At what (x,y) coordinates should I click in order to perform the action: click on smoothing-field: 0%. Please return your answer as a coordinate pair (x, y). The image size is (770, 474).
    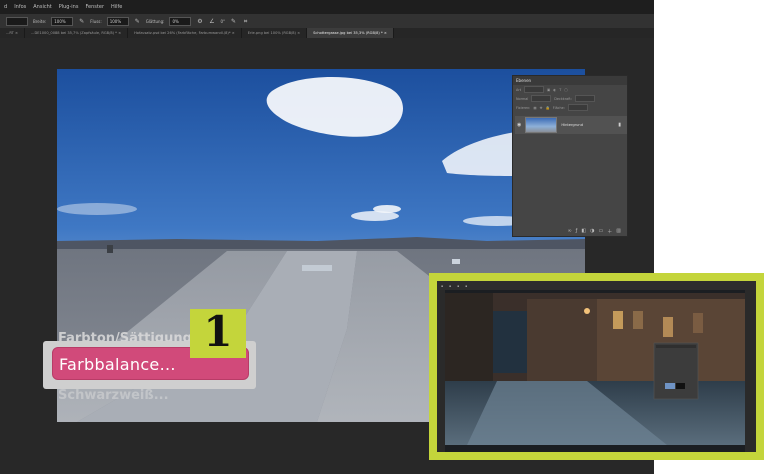
    Looking at the image, I should click on (180, 21).